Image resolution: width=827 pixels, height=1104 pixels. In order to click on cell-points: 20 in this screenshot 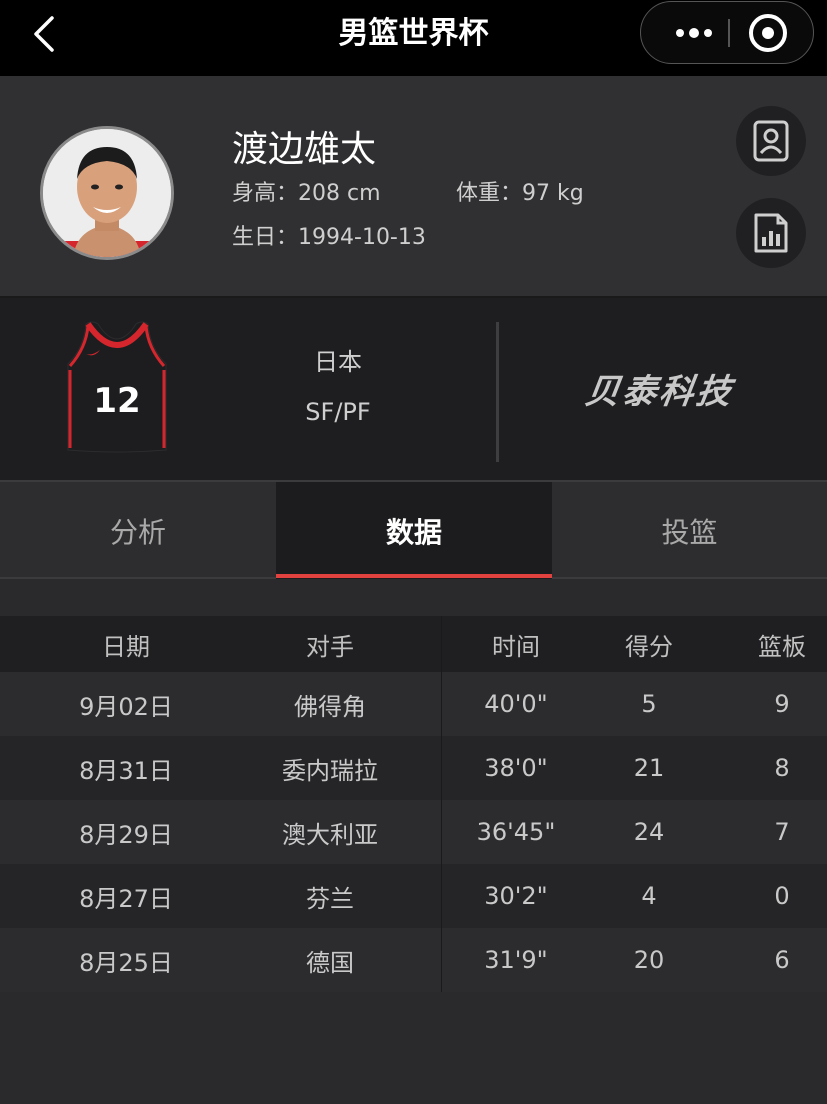, I will do `click(649, 960)`.